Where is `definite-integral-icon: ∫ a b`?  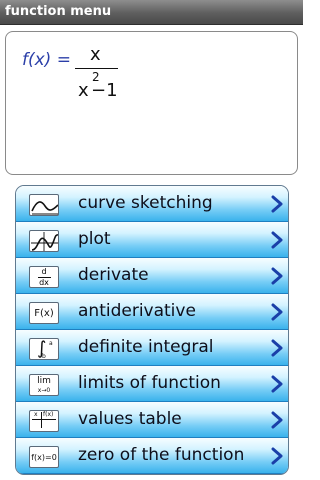 definite-integral-icon: ∫ a b is located at coordinates (44, 349).